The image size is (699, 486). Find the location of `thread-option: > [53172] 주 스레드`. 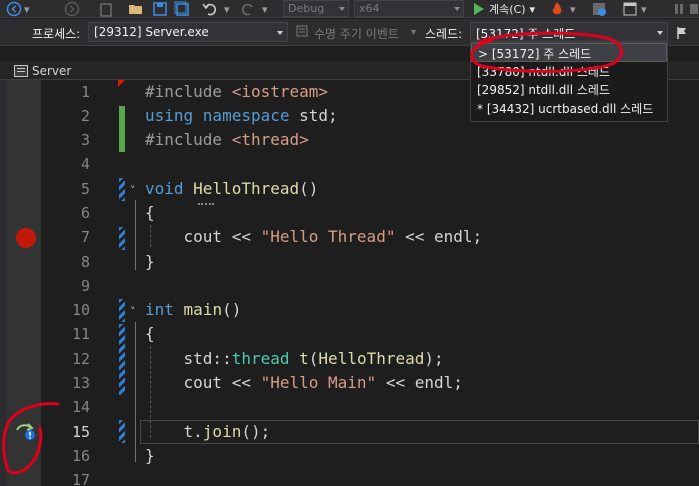

thread-option: > [53172] 주 스레드 is located at coordinates (569, 52).